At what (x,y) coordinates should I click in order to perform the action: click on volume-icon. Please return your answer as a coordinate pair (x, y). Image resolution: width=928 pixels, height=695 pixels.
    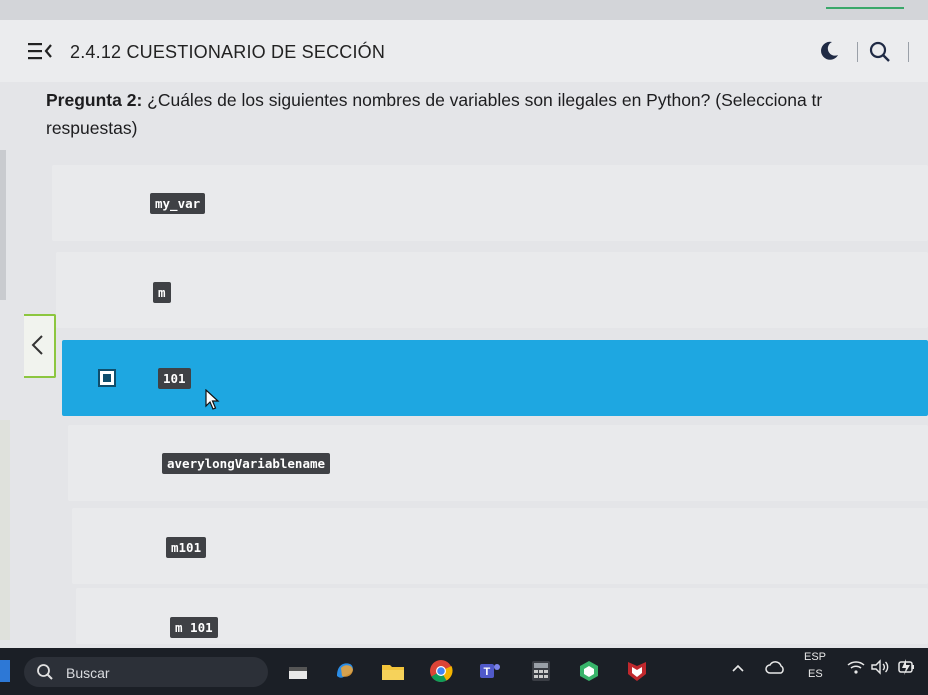
    Looking at the image, I should click on (880, 667).